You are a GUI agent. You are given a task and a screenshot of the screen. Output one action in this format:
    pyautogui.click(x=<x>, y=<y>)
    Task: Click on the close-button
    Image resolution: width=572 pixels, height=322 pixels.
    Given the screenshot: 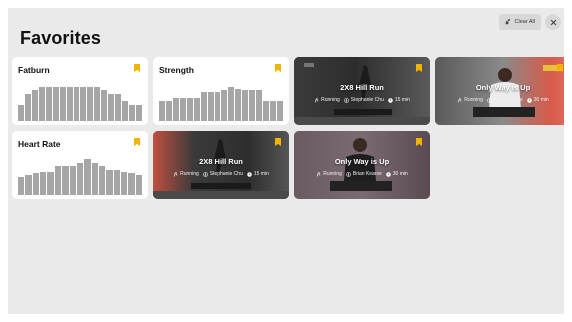 What is the action you would take?
    pyautogui.click(x=553, y=22)
    